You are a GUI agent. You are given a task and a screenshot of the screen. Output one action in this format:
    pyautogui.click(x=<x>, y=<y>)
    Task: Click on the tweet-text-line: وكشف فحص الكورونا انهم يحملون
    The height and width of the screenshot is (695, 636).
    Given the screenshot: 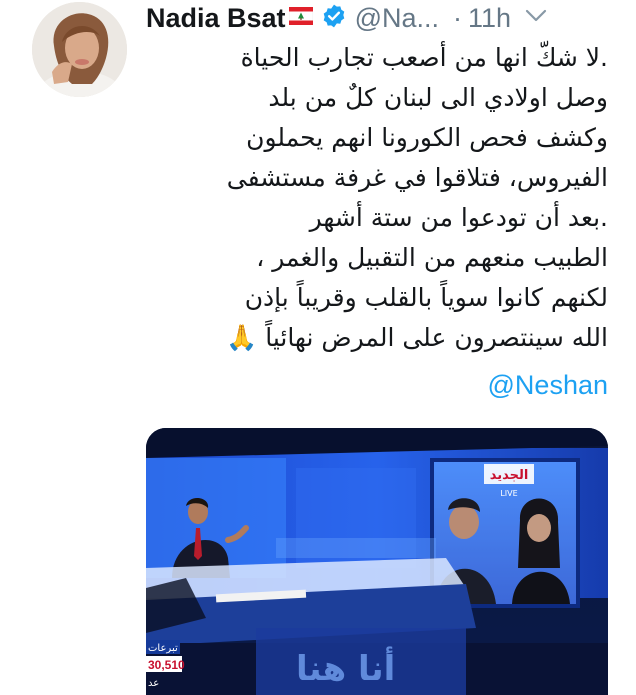 What is the action you would take?
    pyautogui.click(x=427, y=137)
    